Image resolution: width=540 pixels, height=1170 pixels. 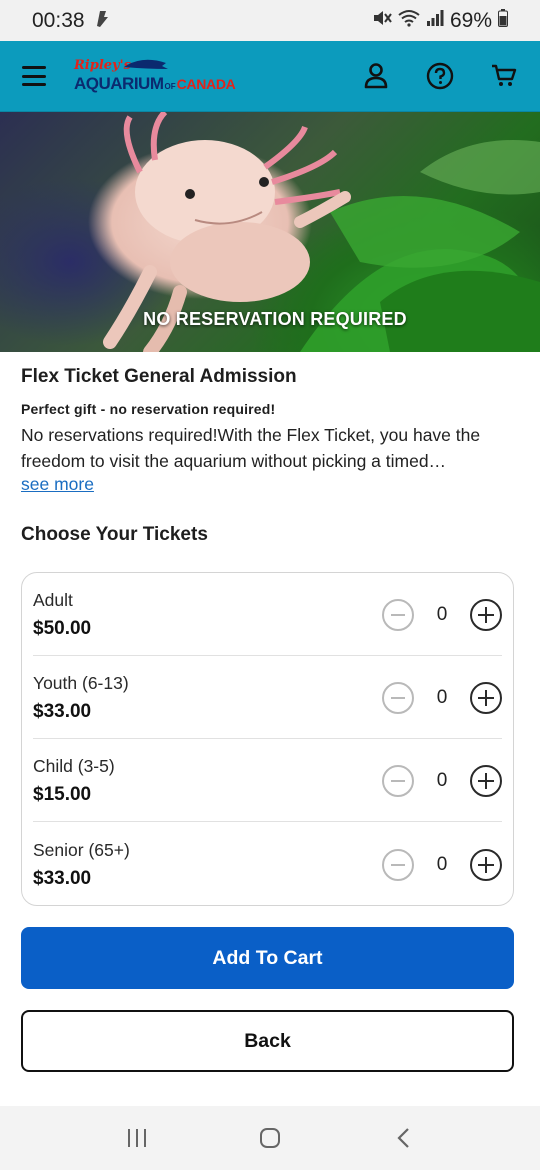 I want to click on recent-apps-icon, so click(x=137, y=1138).